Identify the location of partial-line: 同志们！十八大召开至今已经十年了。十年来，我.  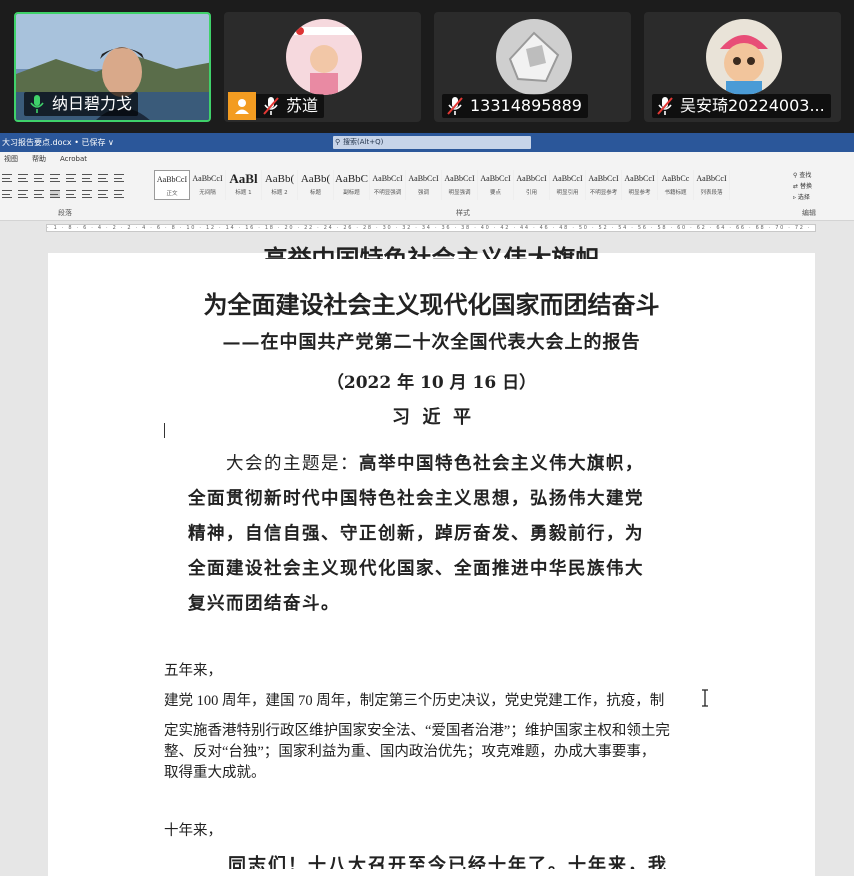
(448, 862).